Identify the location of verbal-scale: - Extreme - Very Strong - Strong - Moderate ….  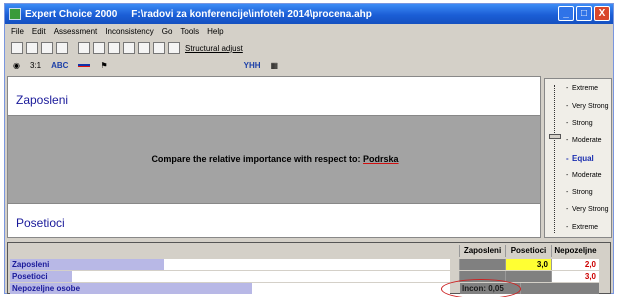
(578, 158).